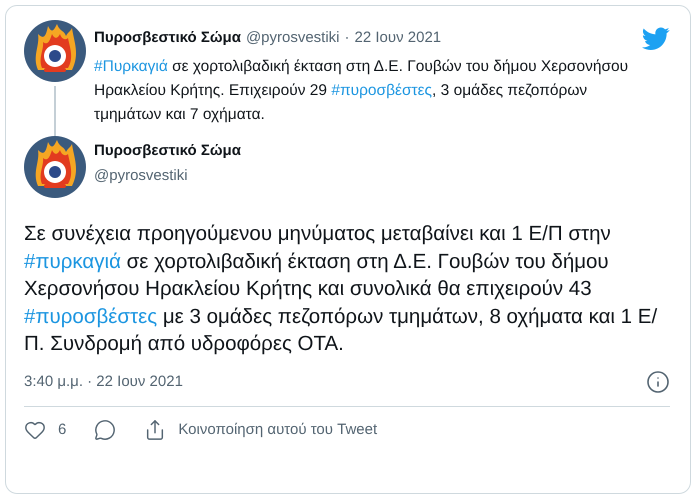  I want to click on tweet-timestamp: 3:40 μ.μ. · 22 Ιουν 2021, so click(103, 381).